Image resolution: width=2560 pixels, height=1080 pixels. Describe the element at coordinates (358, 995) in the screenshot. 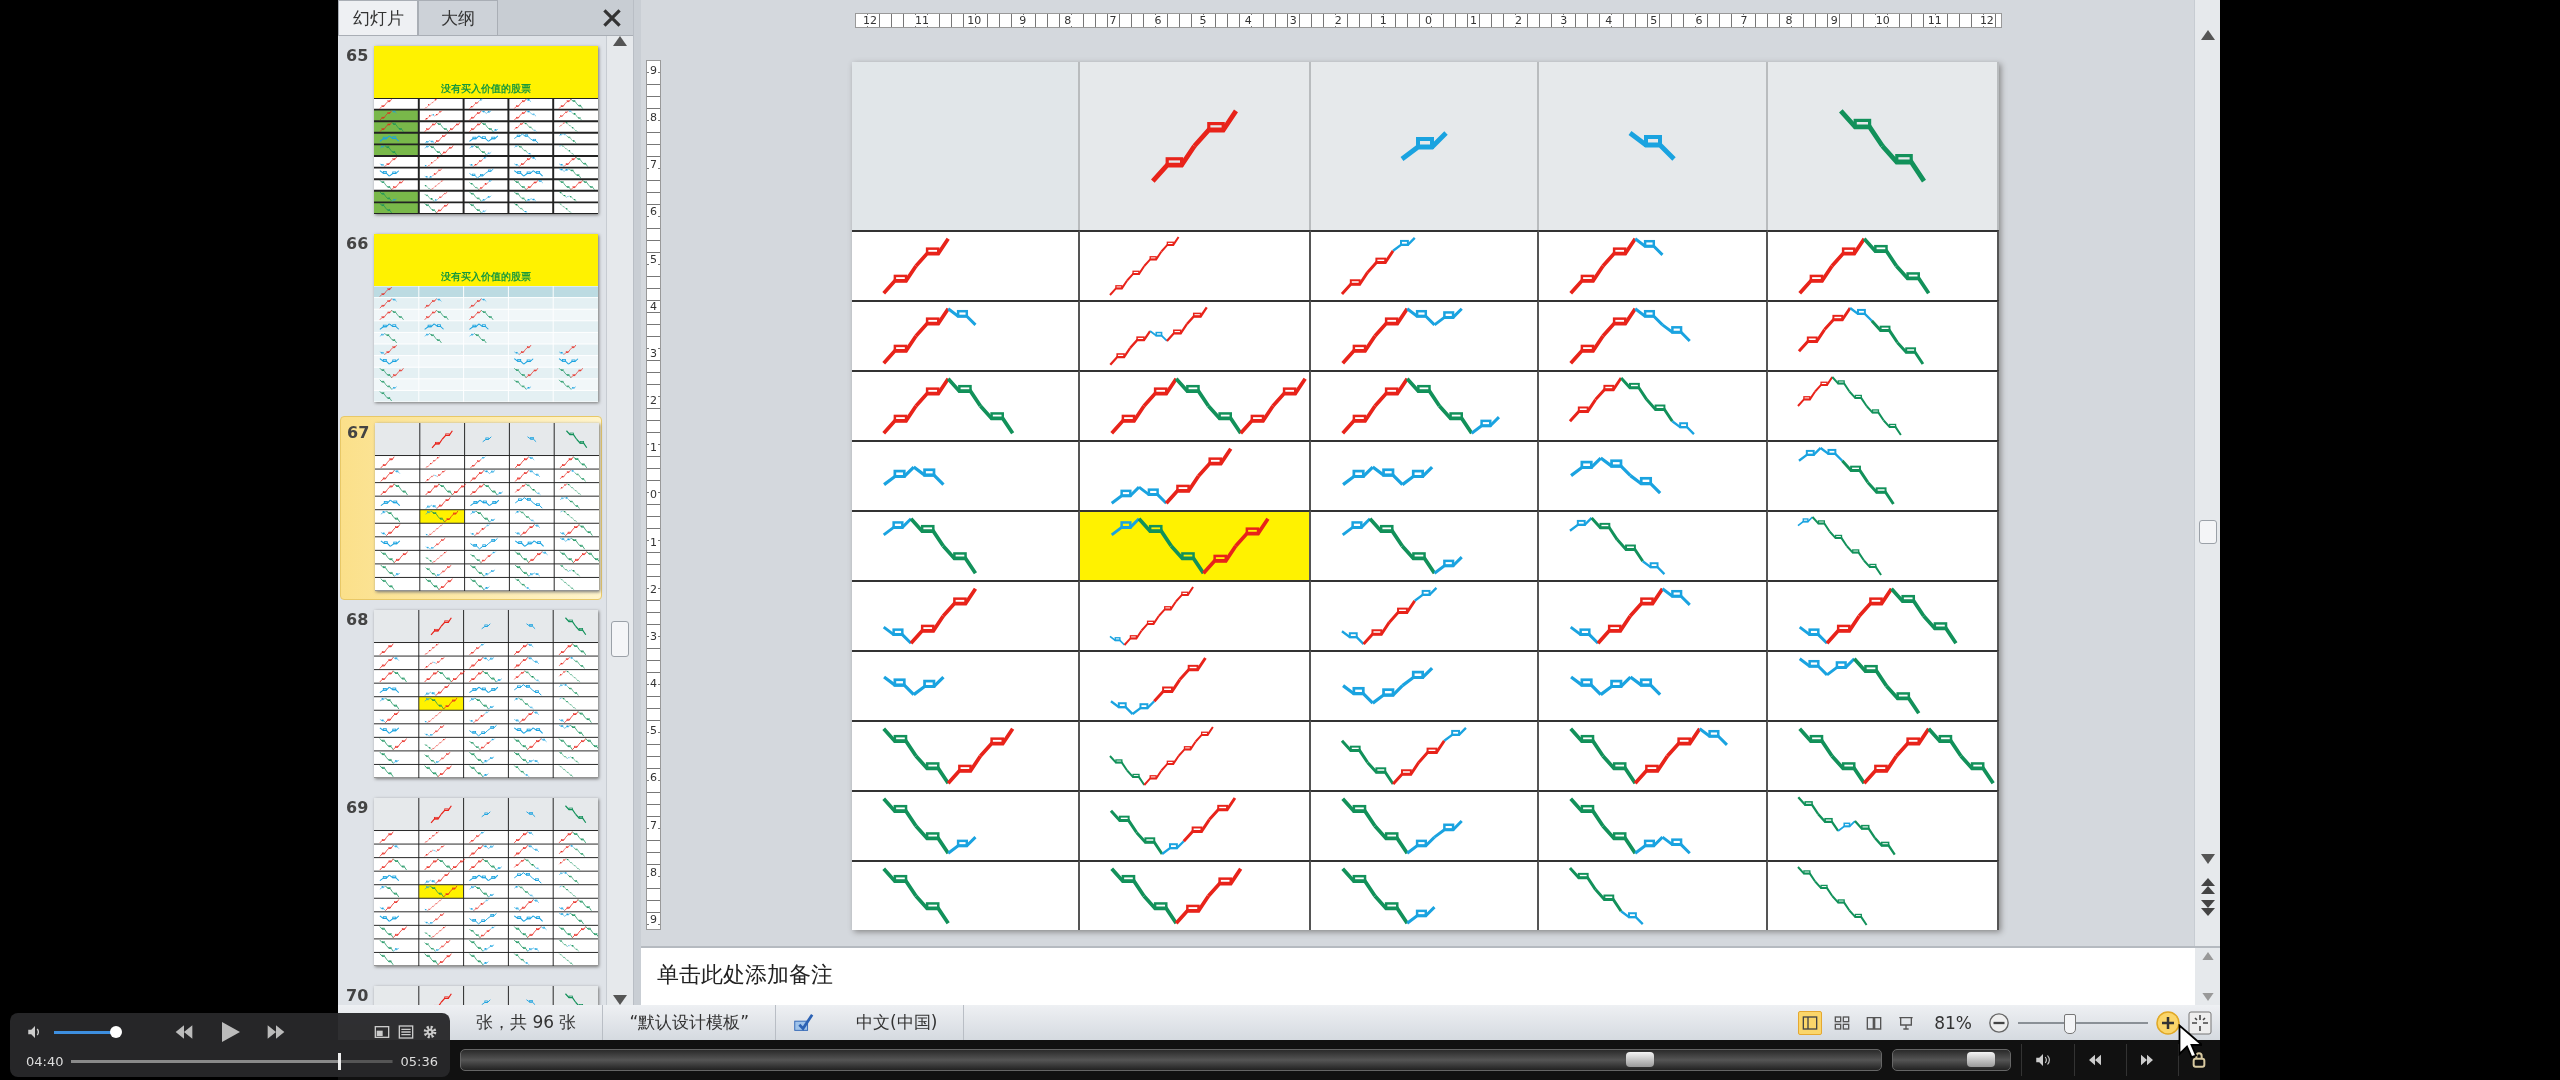

I see `slide-number: 70` at that location.